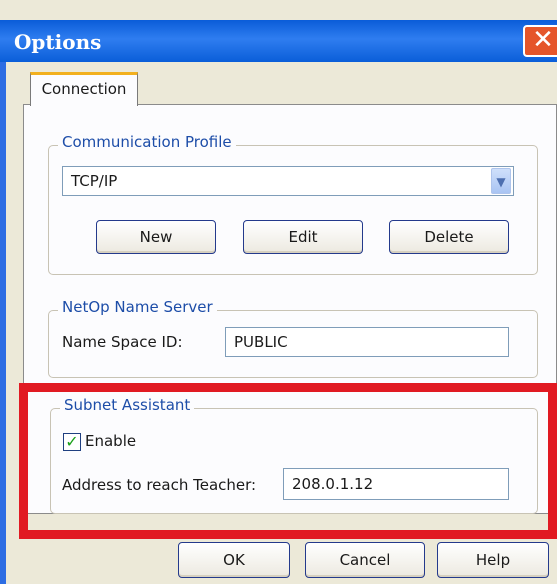 The height and width of the screenshot is (584, 557). What do you see at coordinates (288, 181) in the screenshot?
I see `profile-select: TCP/IP` at bounding box center [288, 181].